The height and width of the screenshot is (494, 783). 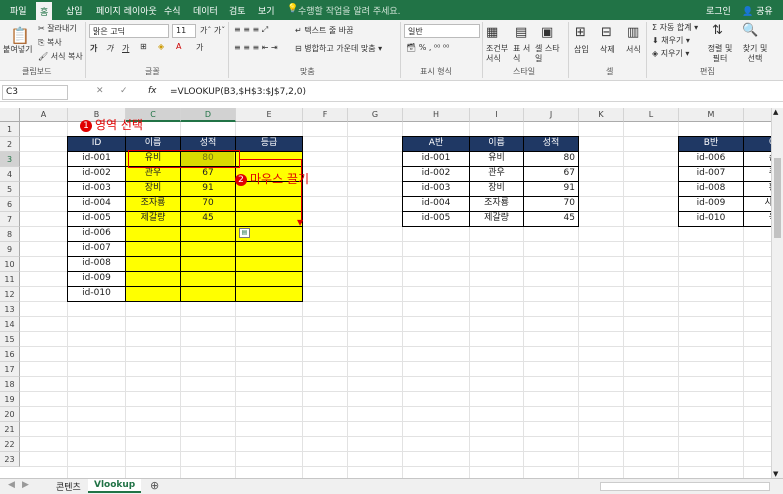 I want to click on format-as-table-button: 표 서식, so click(x=523, y=54).